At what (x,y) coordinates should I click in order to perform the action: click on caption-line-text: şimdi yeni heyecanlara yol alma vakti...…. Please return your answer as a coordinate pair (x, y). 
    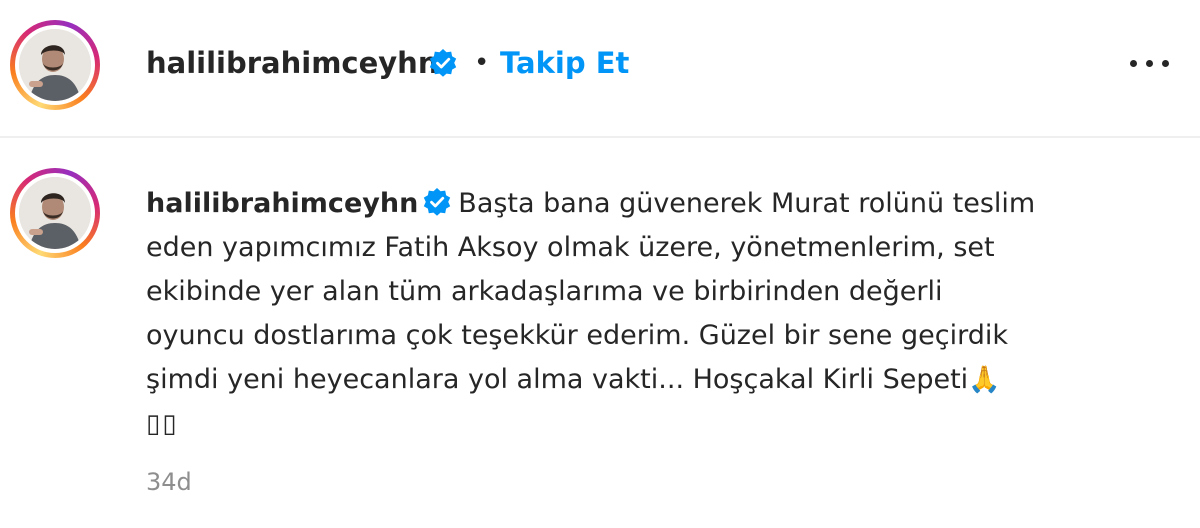
    Looking at the image, I should click on (557, 379).